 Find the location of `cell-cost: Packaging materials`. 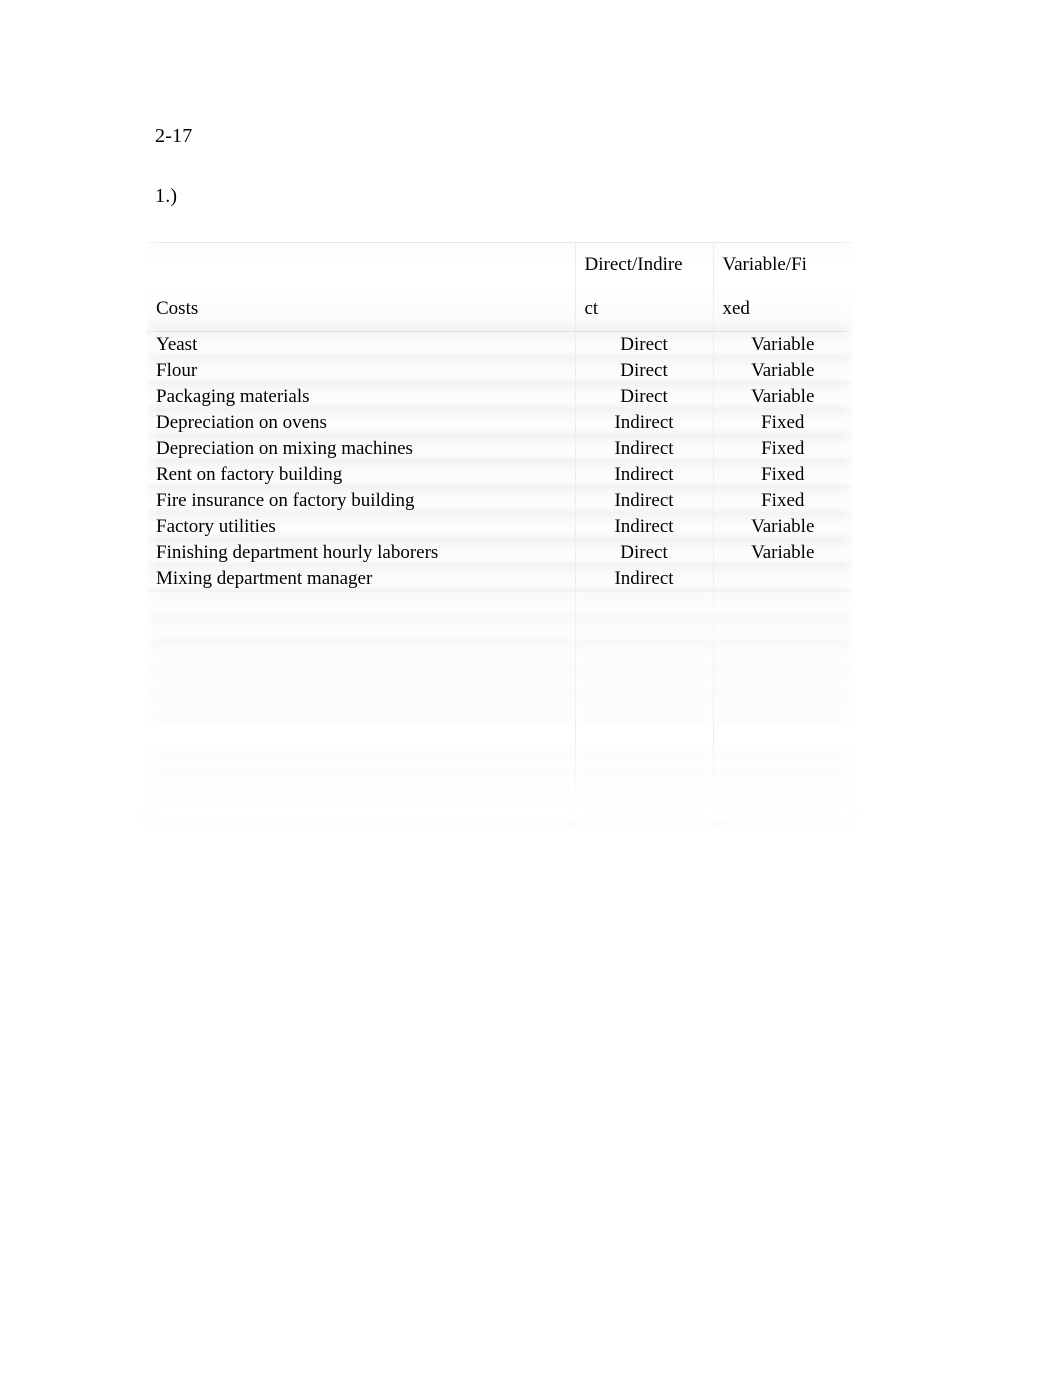

cell-cost: Packaging materials is located at coordinates (361, 397).